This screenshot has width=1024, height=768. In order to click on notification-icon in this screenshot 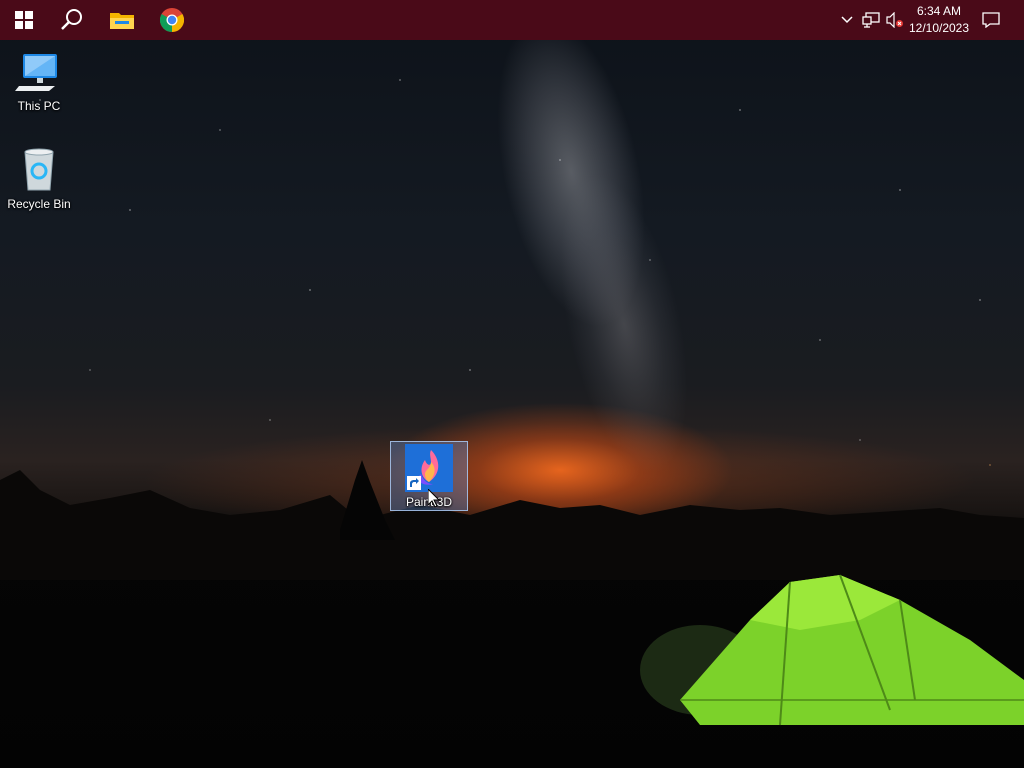, I will do `click(991, 20)`.